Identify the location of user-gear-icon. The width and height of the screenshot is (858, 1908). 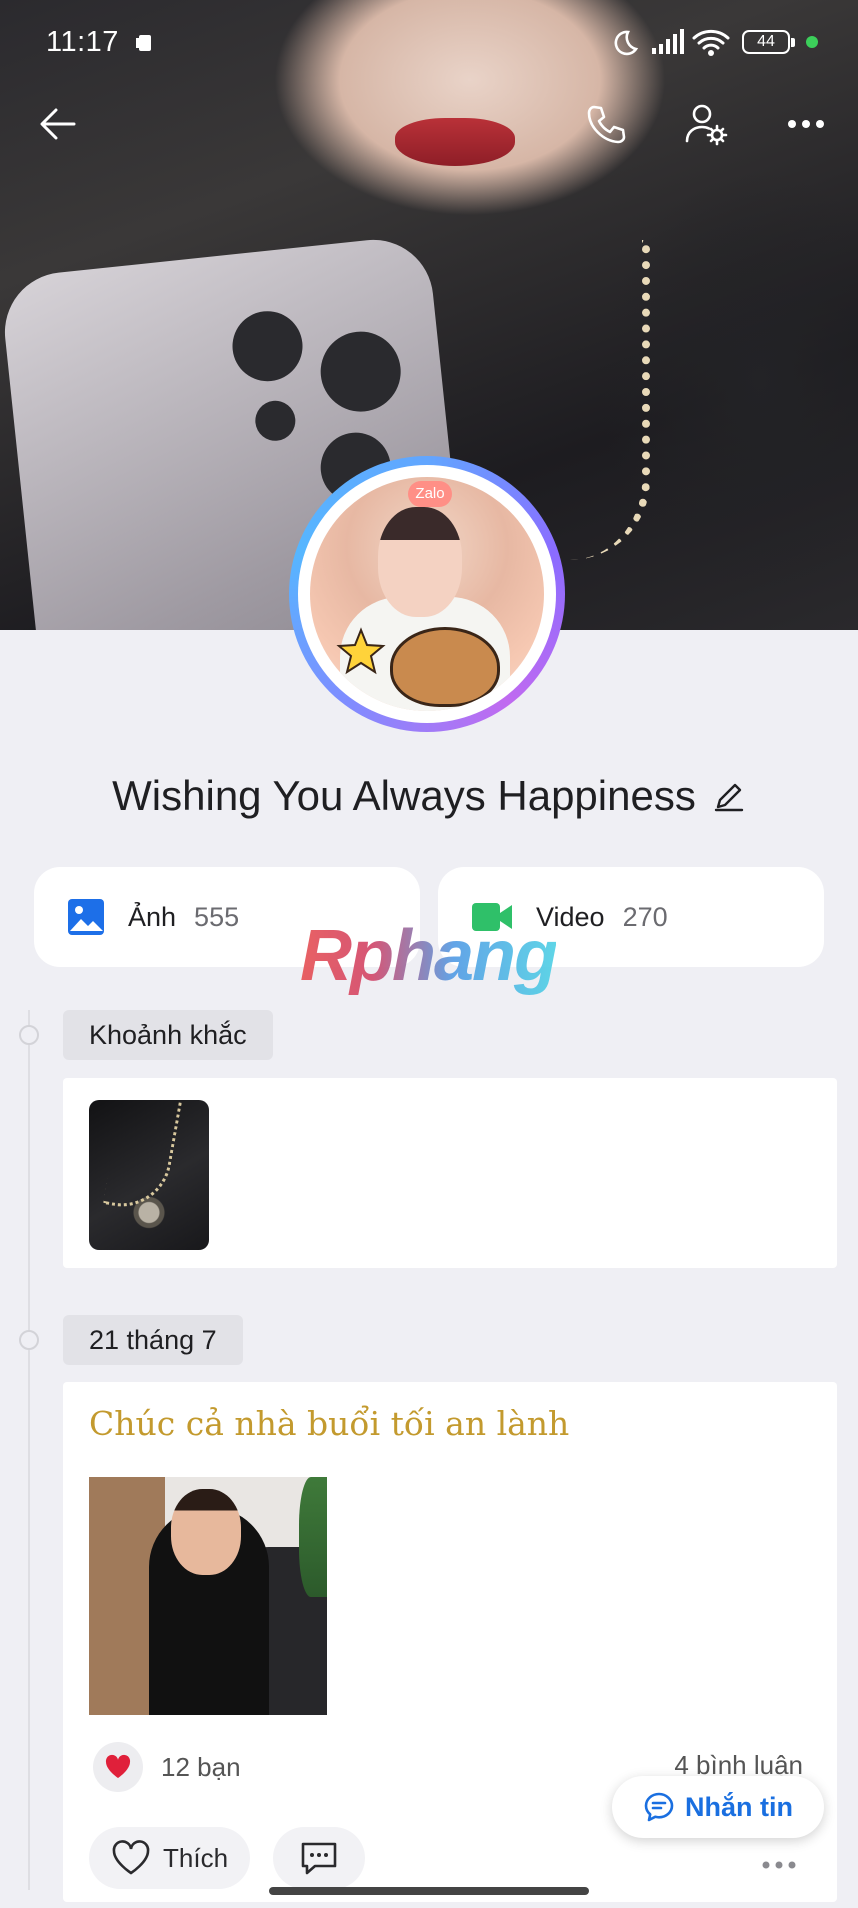
(706, 125).